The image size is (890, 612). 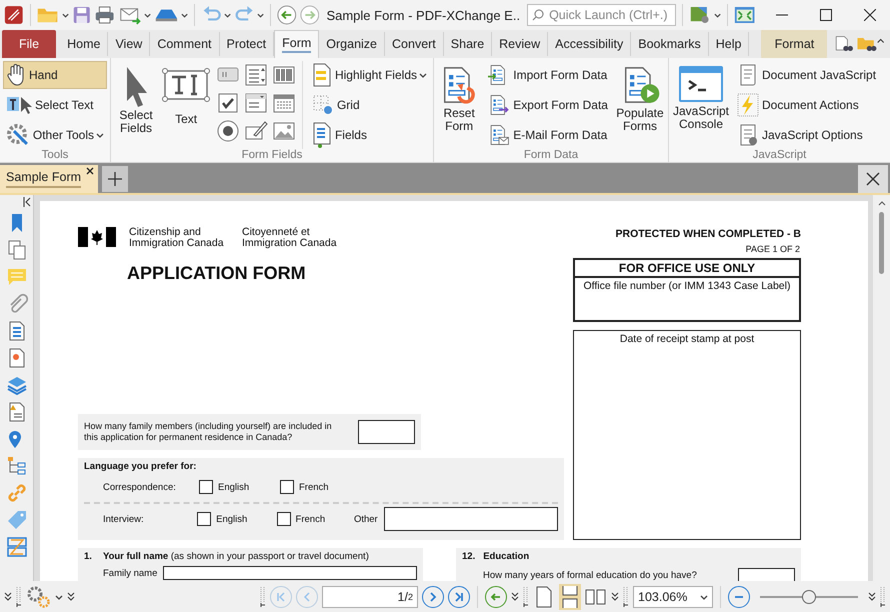 I want to click on ribbon-tab: Comment, so click(x=185, y=44).